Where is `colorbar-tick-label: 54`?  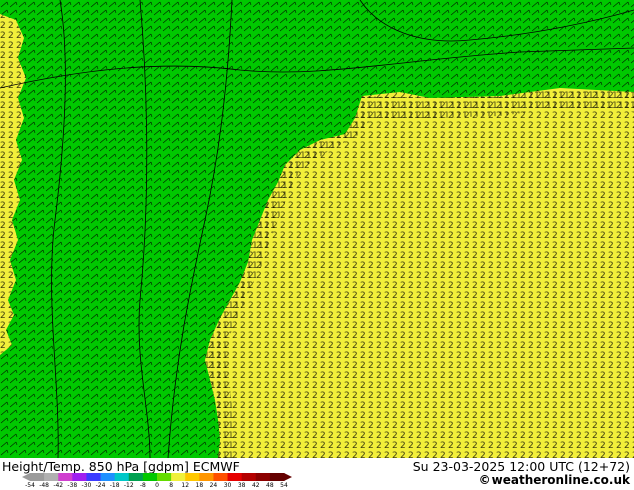 colorbar-tick-label: 54 is located at coordinates (284, 485).